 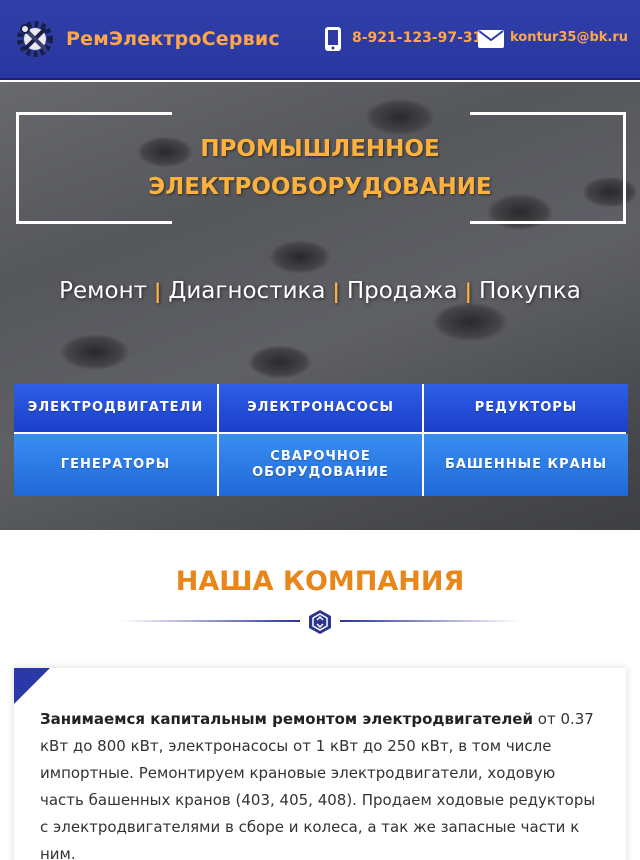 What do you see at coordinates (103, 291) in the screenshot?
I see `service-repair: Ремонт` at bounding box center [103, 291].